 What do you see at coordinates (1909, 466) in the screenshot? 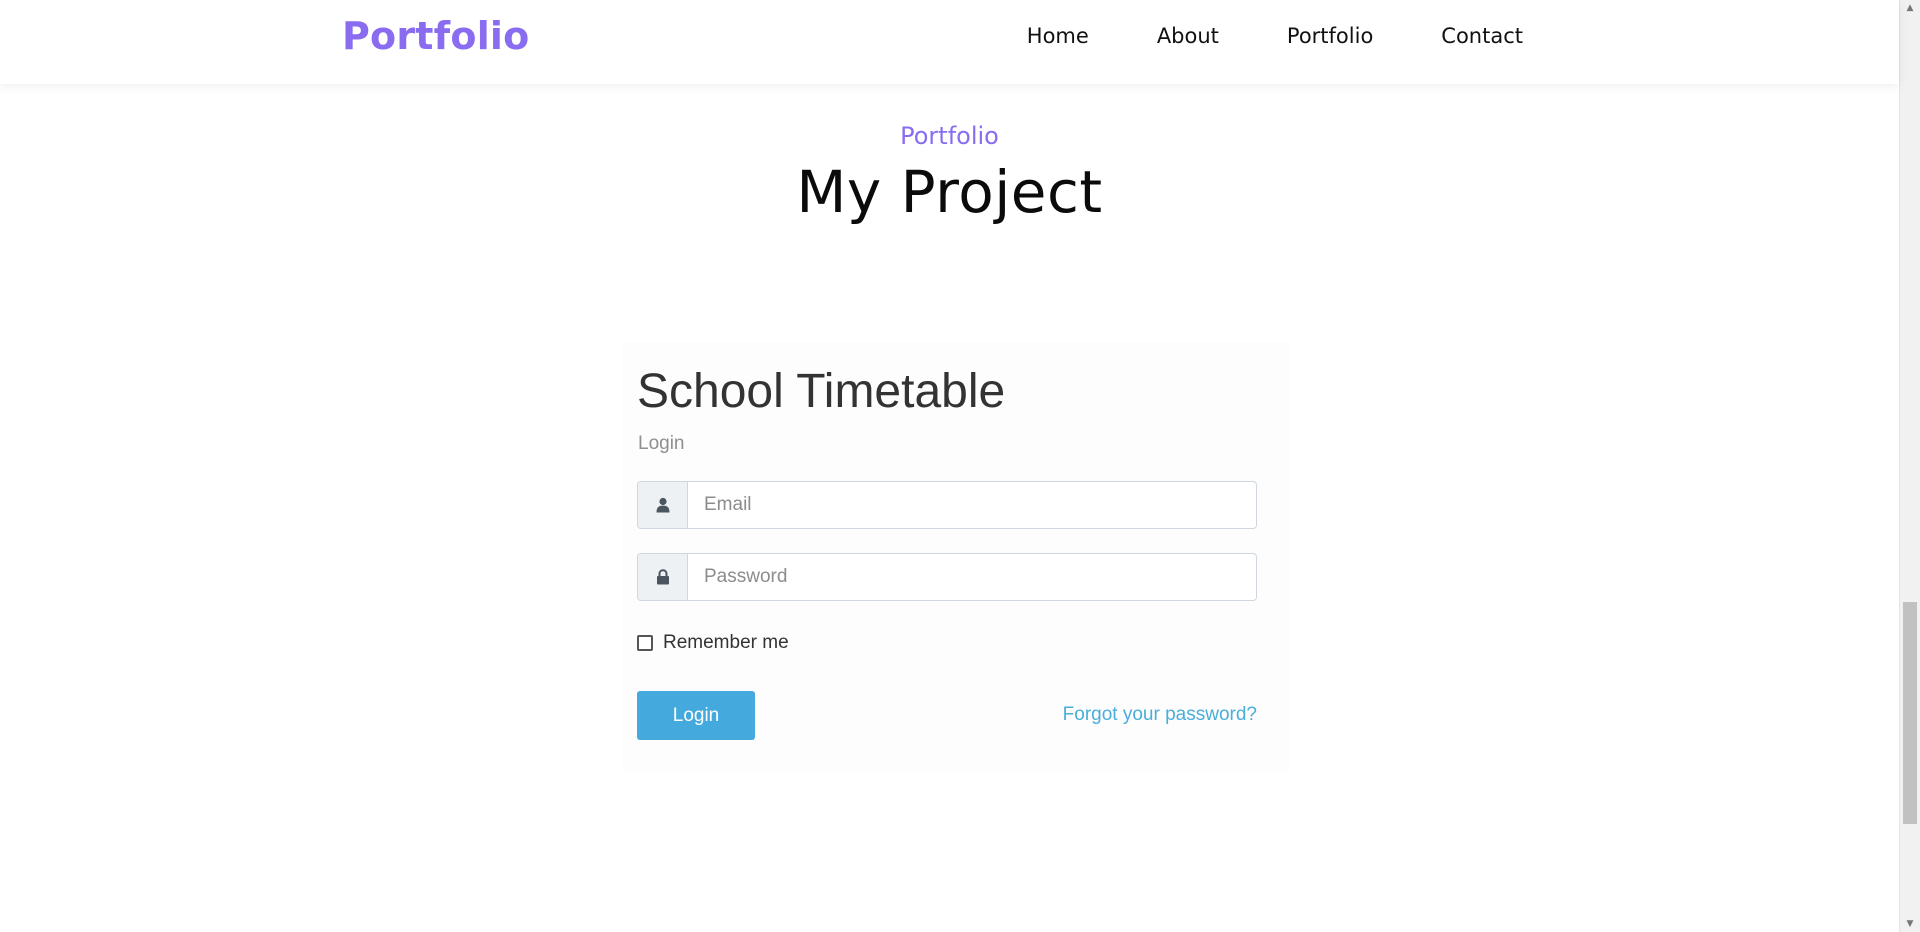
I see `page-scrollbar: ▲ ▼` at bounding box center [1909, 466].